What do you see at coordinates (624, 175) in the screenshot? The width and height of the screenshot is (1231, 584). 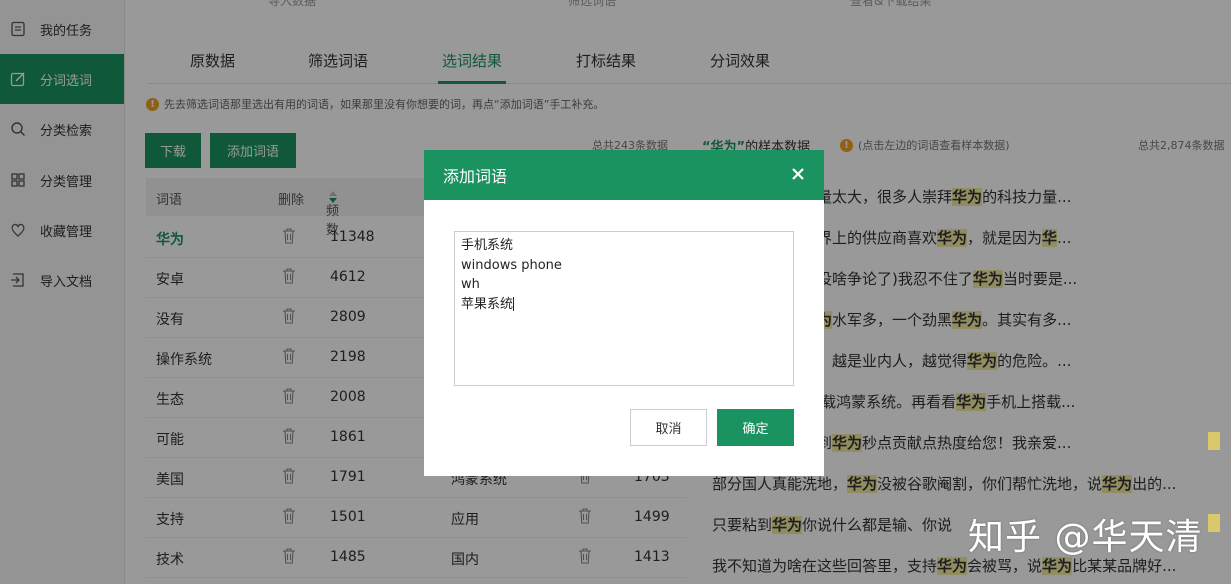 I see `dialog-header: 添加词语` at bounding box center [624, 175].